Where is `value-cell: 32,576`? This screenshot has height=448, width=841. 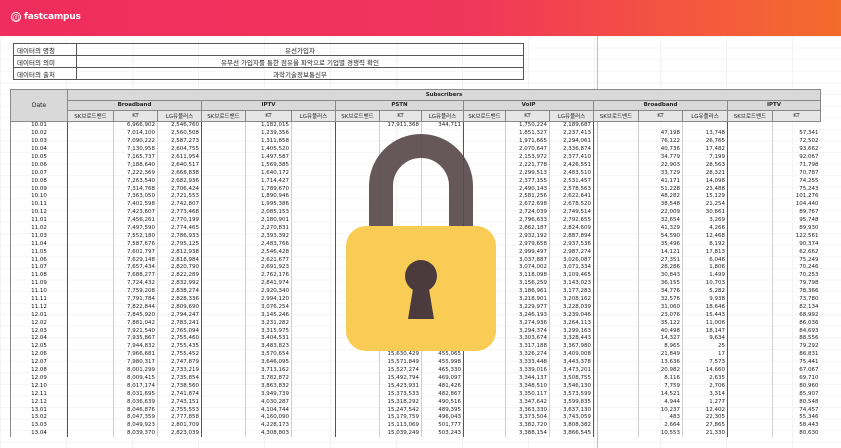
value-cell: 32,576 is located at coordinates (660, 299).